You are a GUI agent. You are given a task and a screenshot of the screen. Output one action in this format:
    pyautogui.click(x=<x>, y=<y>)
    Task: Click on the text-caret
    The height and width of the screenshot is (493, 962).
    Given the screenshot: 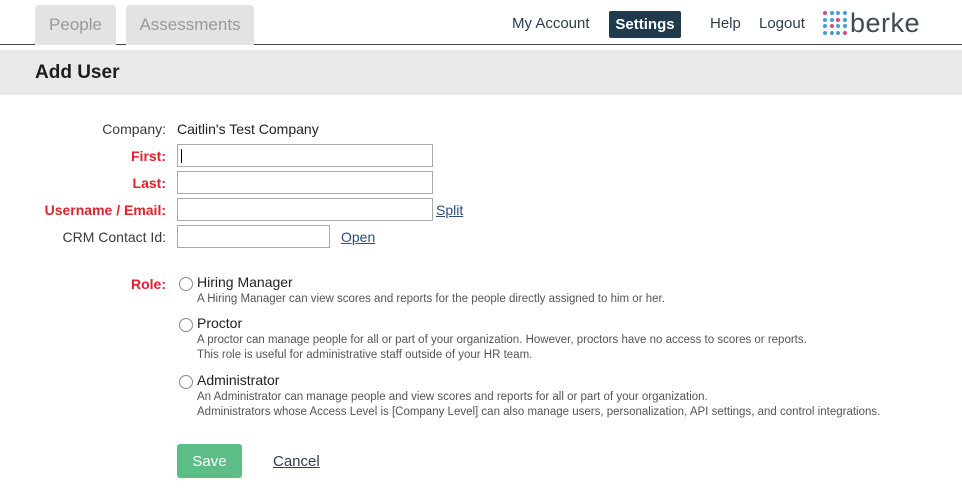 What is the action you would take?
    pyautogui.click(x=181, y=156)
    